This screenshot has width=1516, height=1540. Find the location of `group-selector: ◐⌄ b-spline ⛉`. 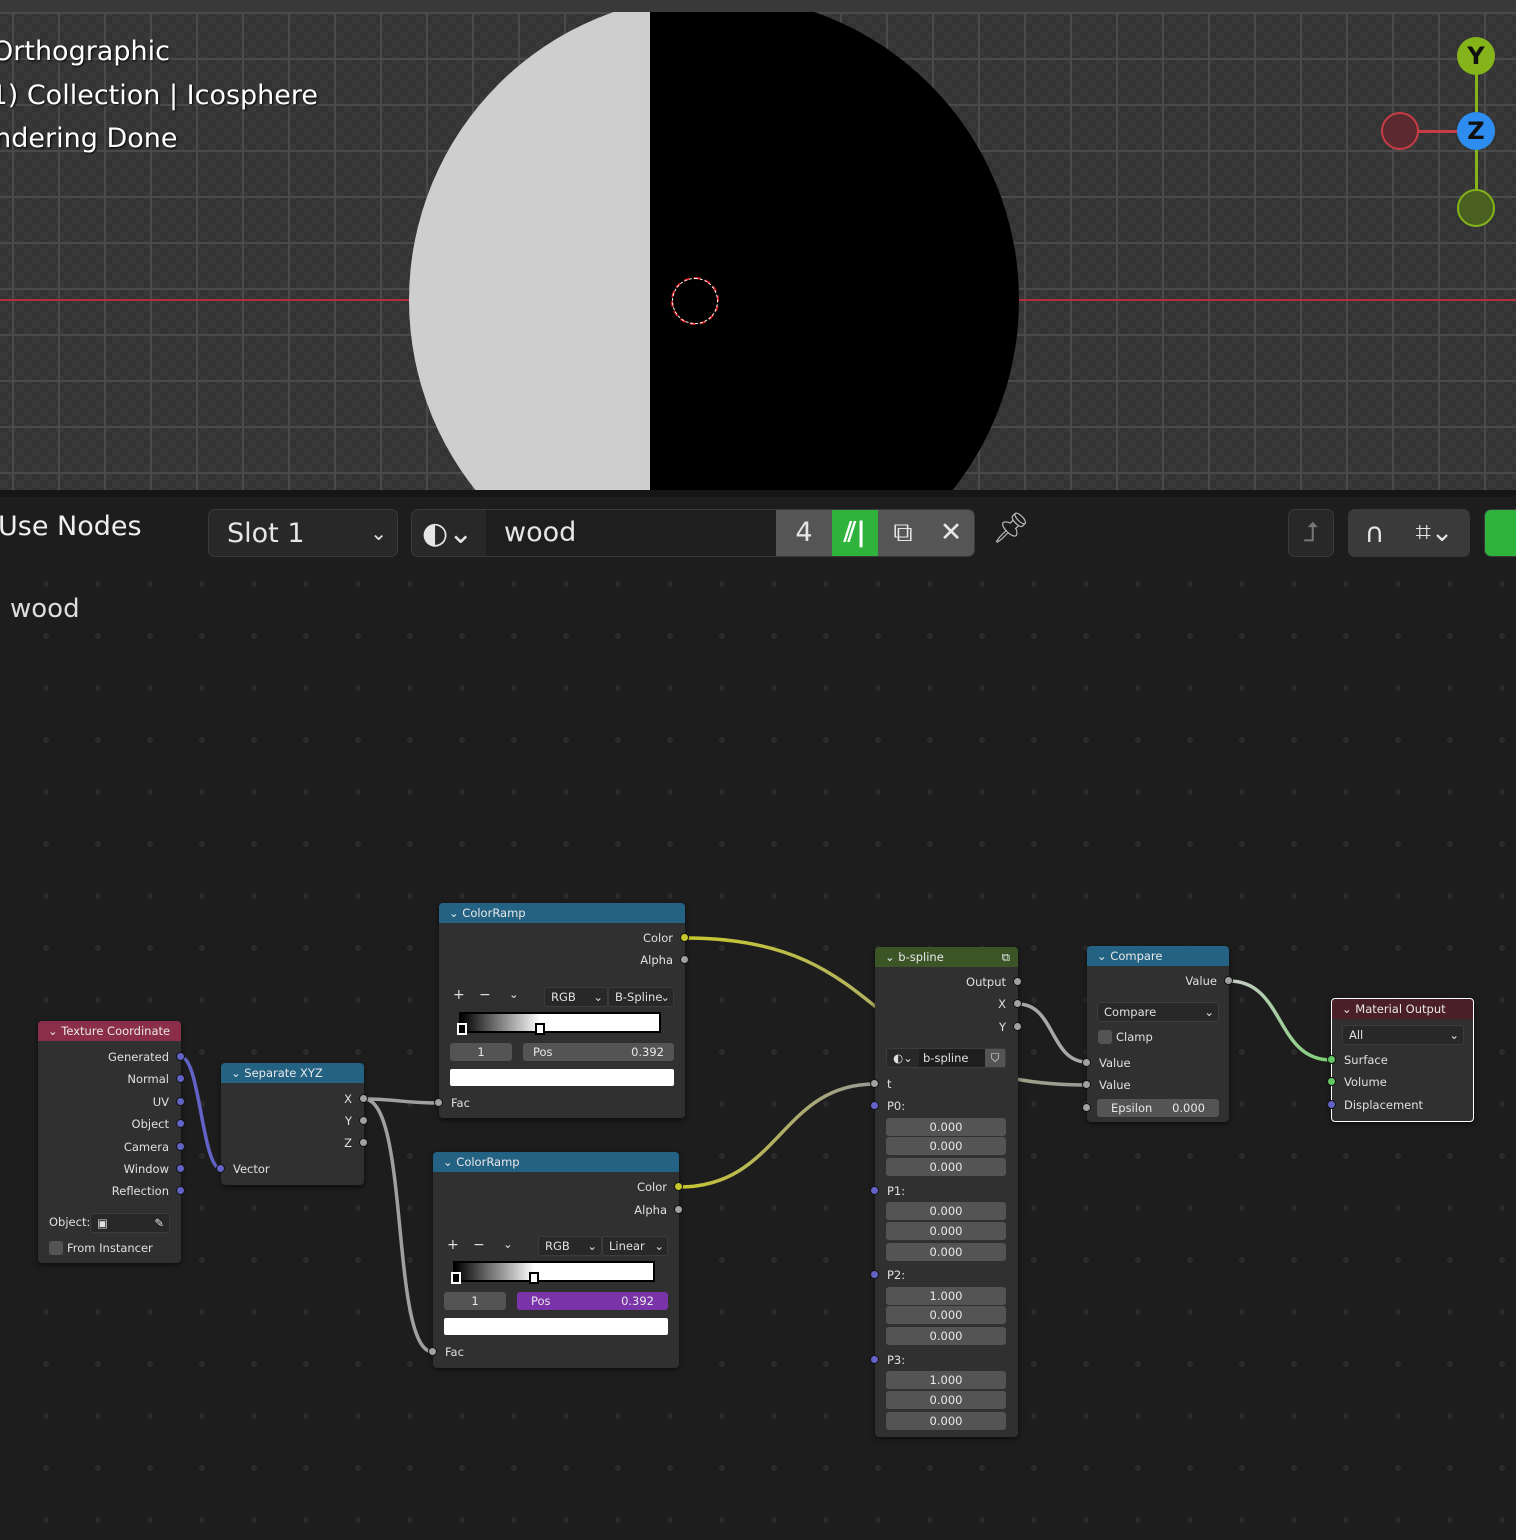

group-selector: ◐⌄ b-spline ⛉ is located at coordinates (946, 1058).